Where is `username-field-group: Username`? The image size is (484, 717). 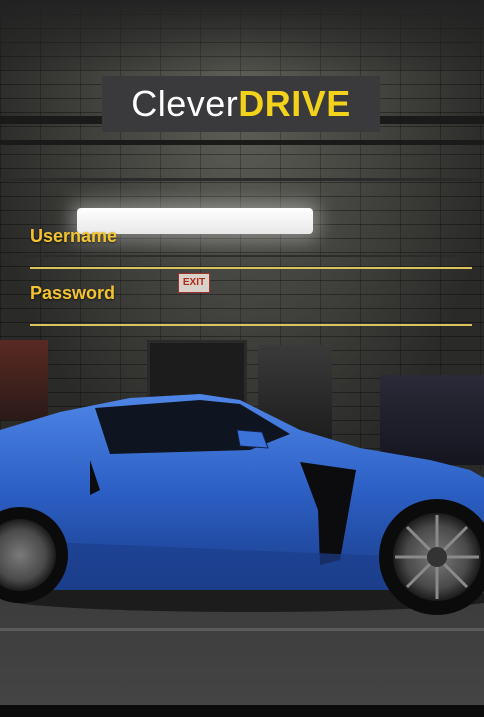 username-field-group: Username is located at coordinates (251, 247).